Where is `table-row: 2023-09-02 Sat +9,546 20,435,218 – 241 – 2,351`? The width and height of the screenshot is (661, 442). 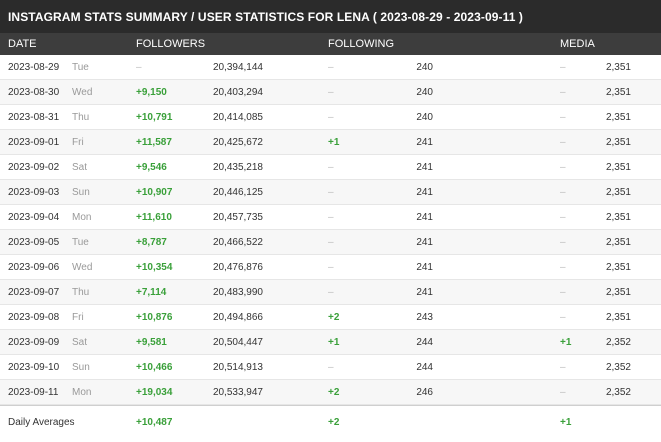 table-row: 2023-09-02 Sat +9,546 20,435,218 – 241 – 2,351 is located at coordinates (330, 167).